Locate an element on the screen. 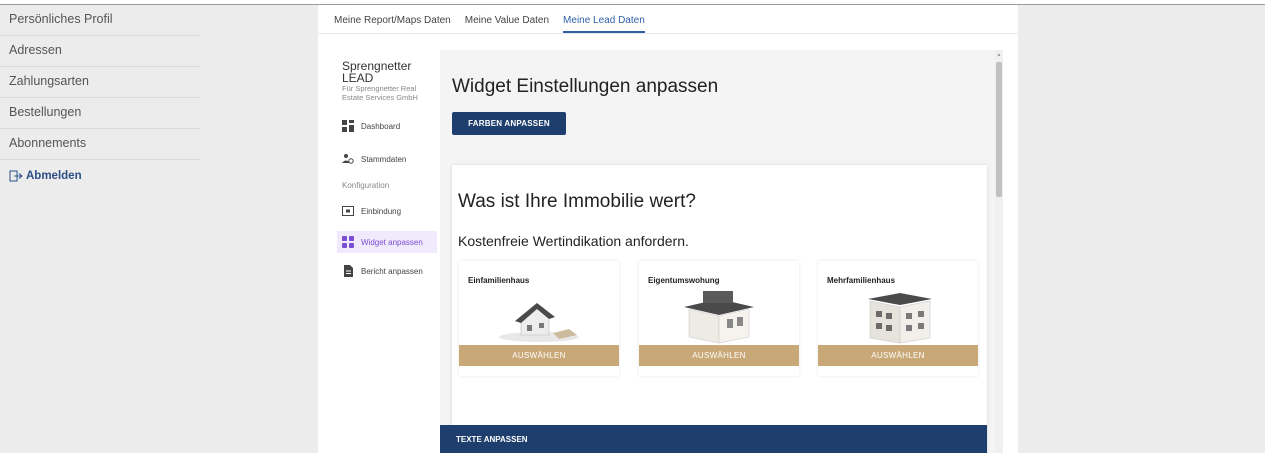 The image size is (1265, 453). select-button-mehrfamilienhaus: AUSWÄHLEN is located at coordinates (898, 355).